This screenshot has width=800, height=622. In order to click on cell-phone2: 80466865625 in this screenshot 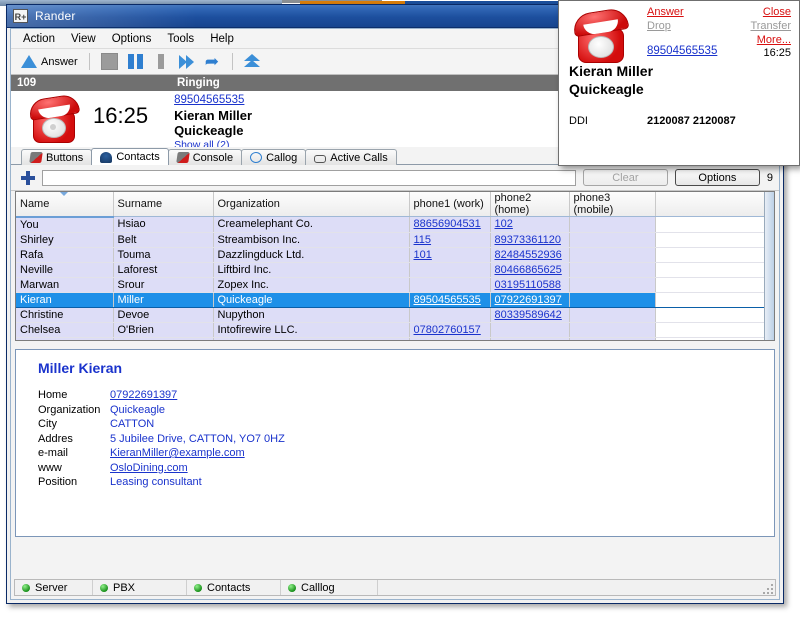, I will do `click(530, 270)`.